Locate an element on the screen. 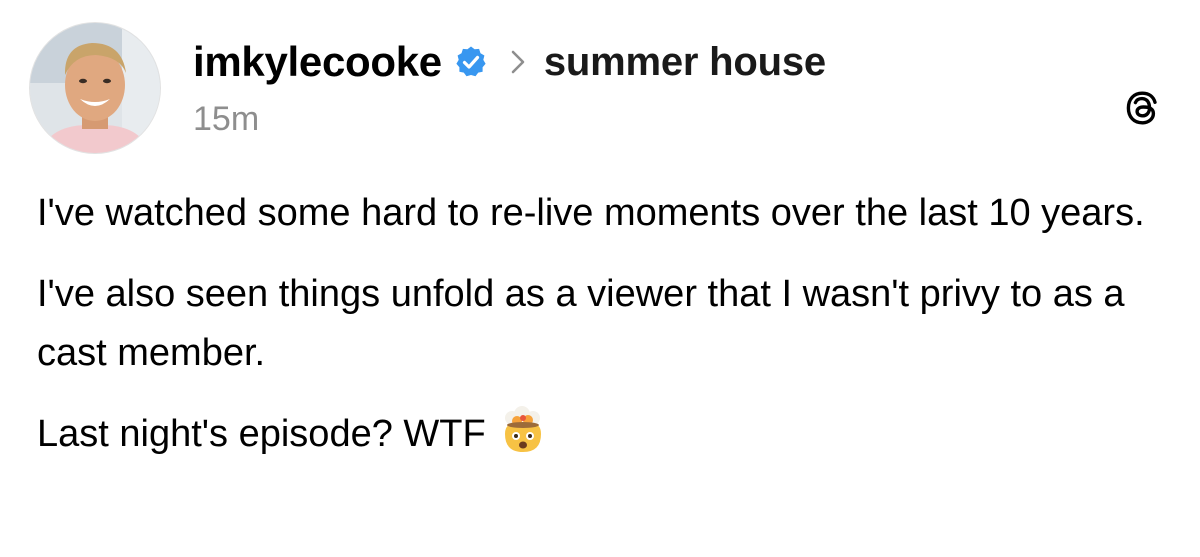  chevron-right-icon is located at coordinates (518, 62).